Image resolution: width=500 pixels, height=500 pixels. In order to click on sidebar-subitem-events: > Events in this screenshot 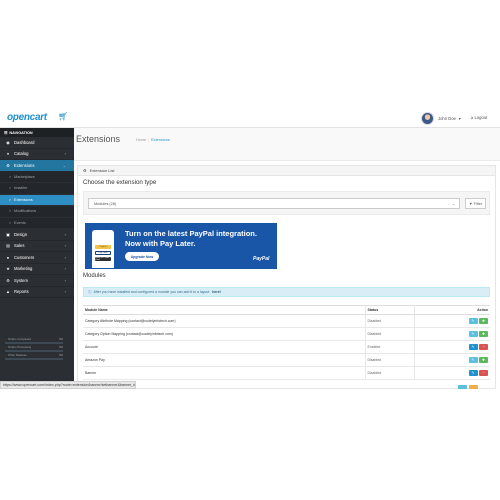, I will do `click(37, 223)`.